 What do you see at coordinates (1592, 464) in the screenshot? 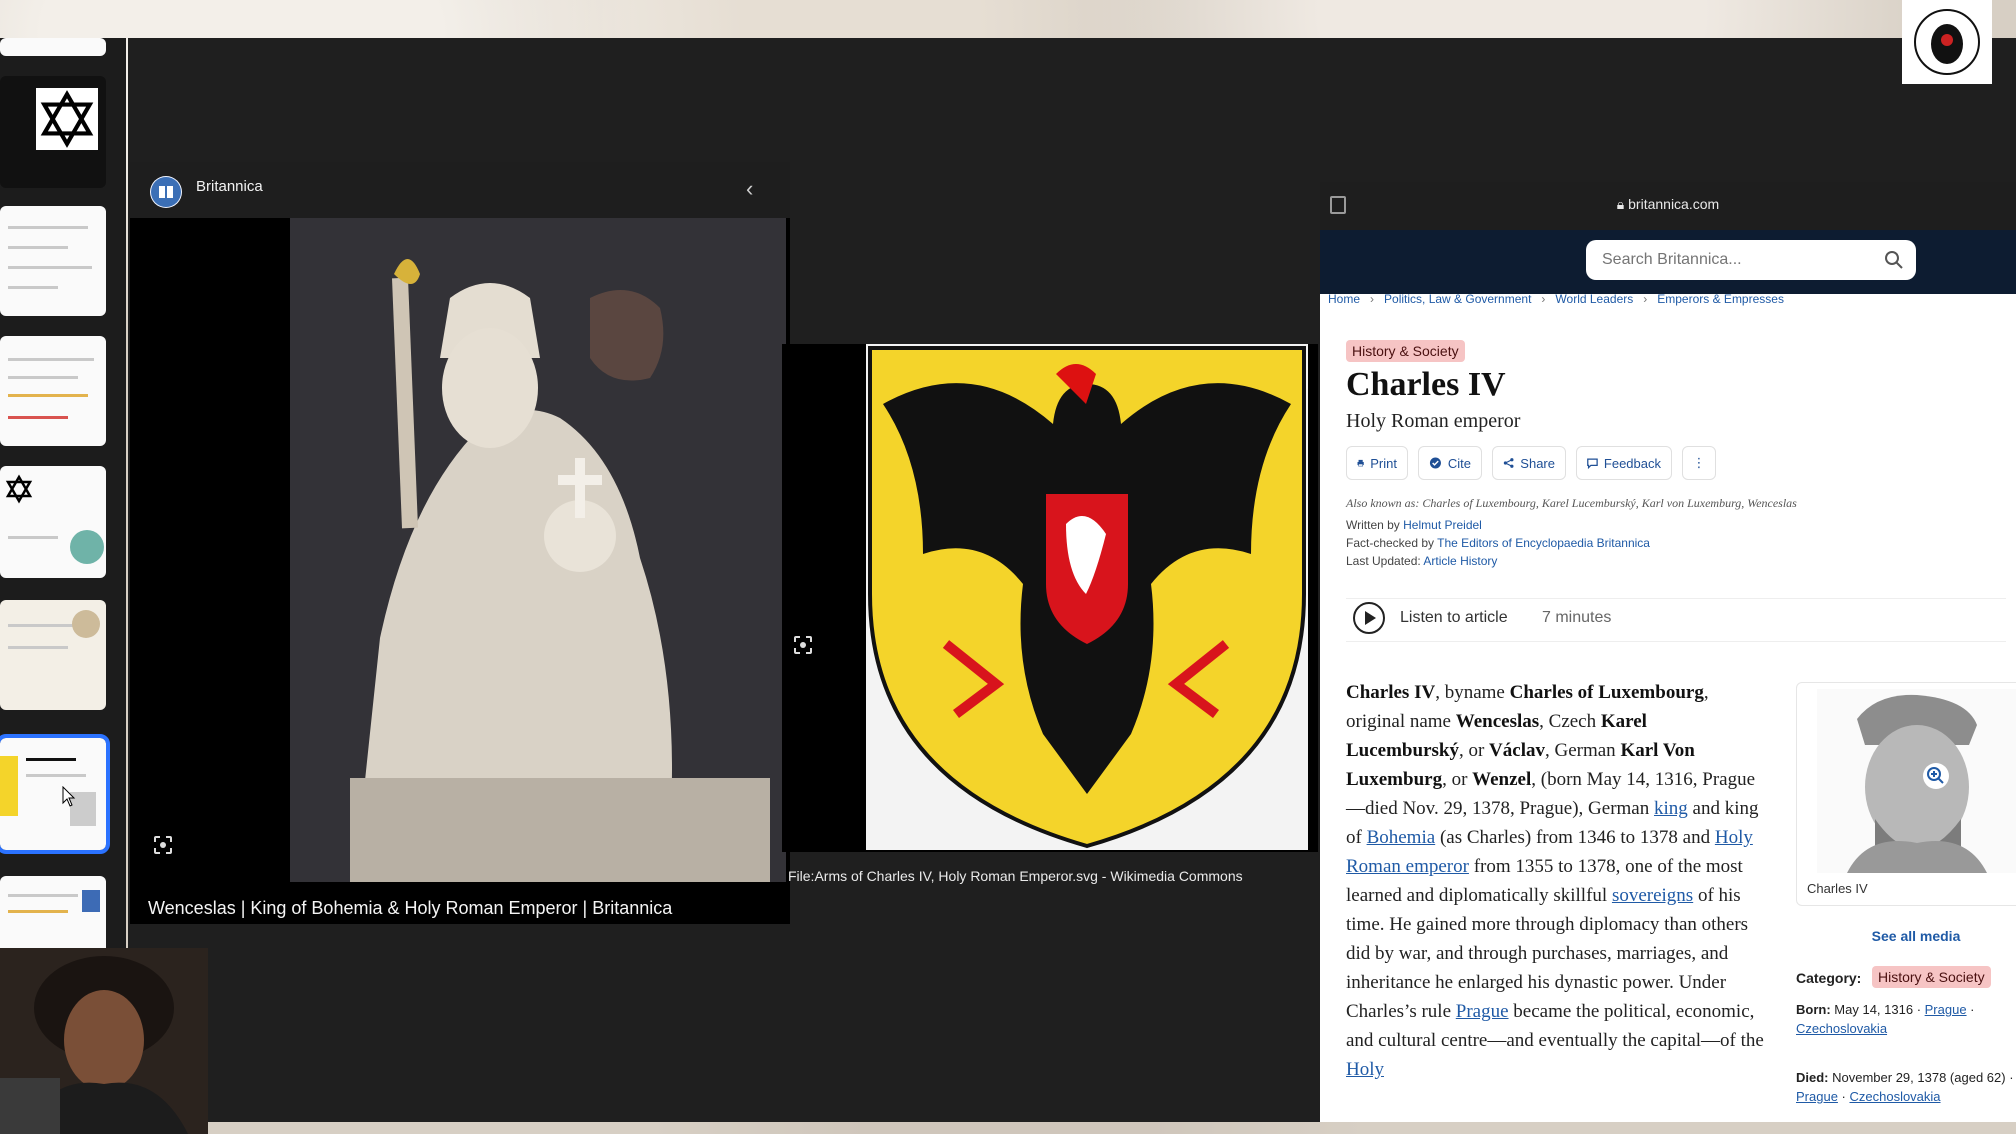
I see `comment-icon` at bounding box center [1592, 464].